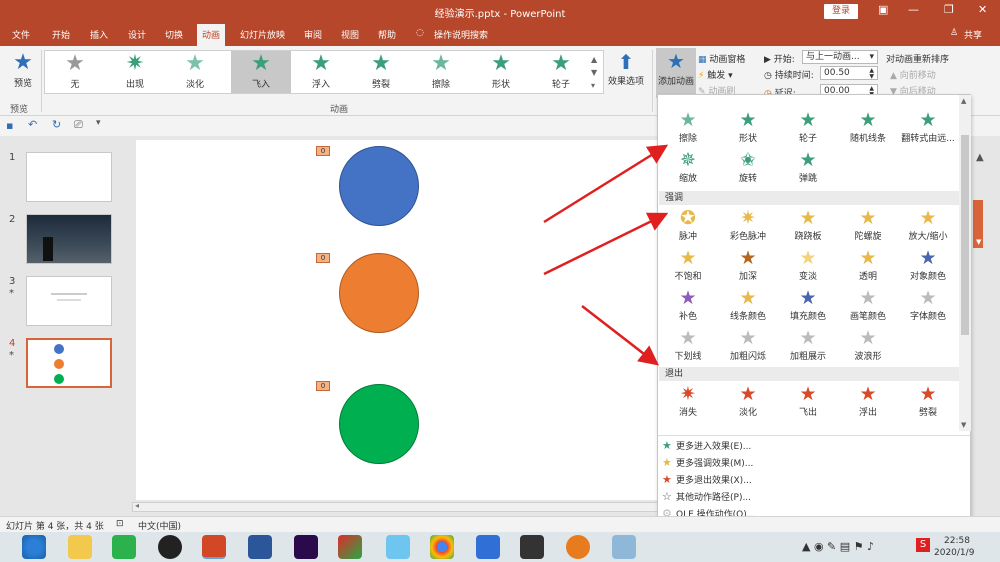 This screenshot has width=1000, height=562. Describe the element at coordinates (124, 547) in the screenshot. I see `wechat-icon` at that location.